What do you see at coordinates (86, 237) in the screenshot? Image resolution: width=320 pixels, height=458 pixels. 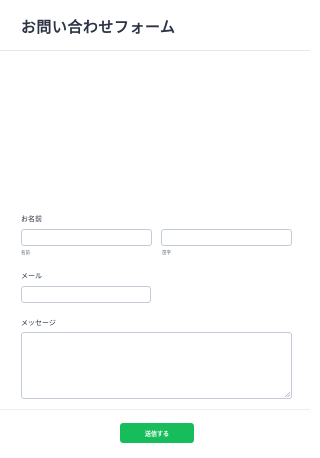 I see `first-name-input` at bounding box center [86, 237].